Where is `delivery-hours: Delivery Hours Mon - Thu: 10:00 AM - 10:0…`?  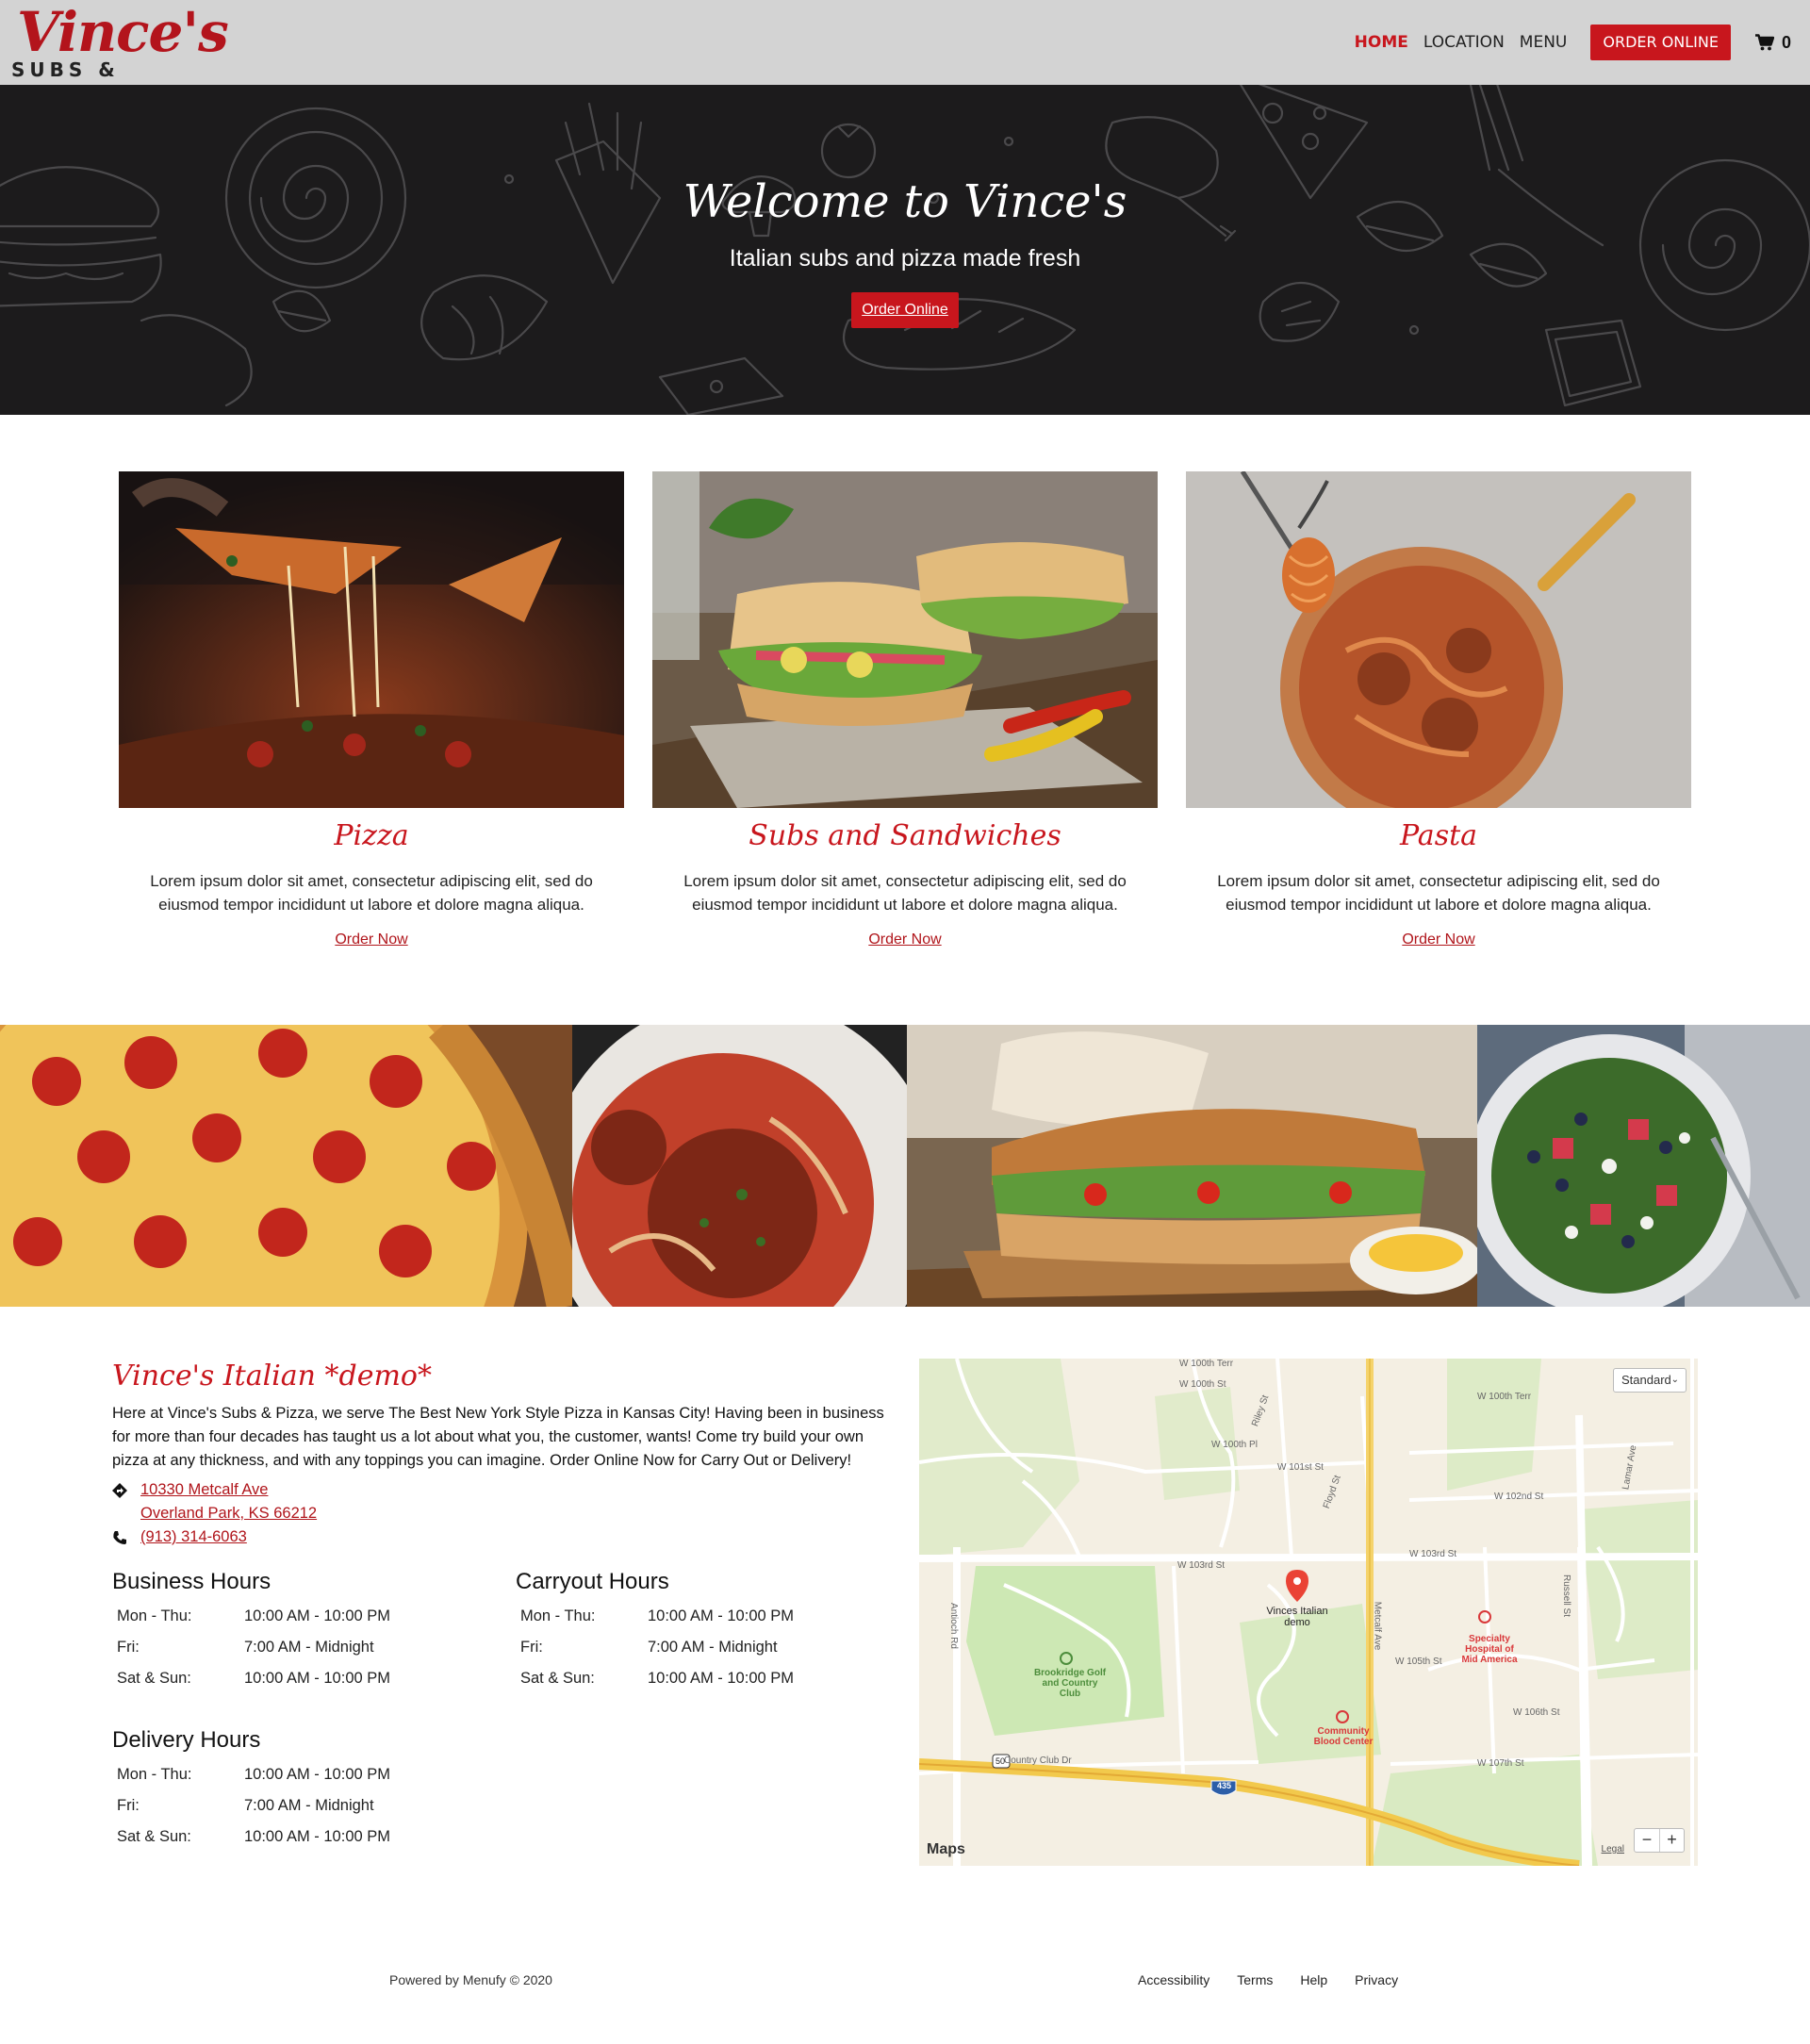 delivery-hours: Delivery Hours Mon - Thu: 10:00 AM - 10:0… is located at coordinates (291, 1790).